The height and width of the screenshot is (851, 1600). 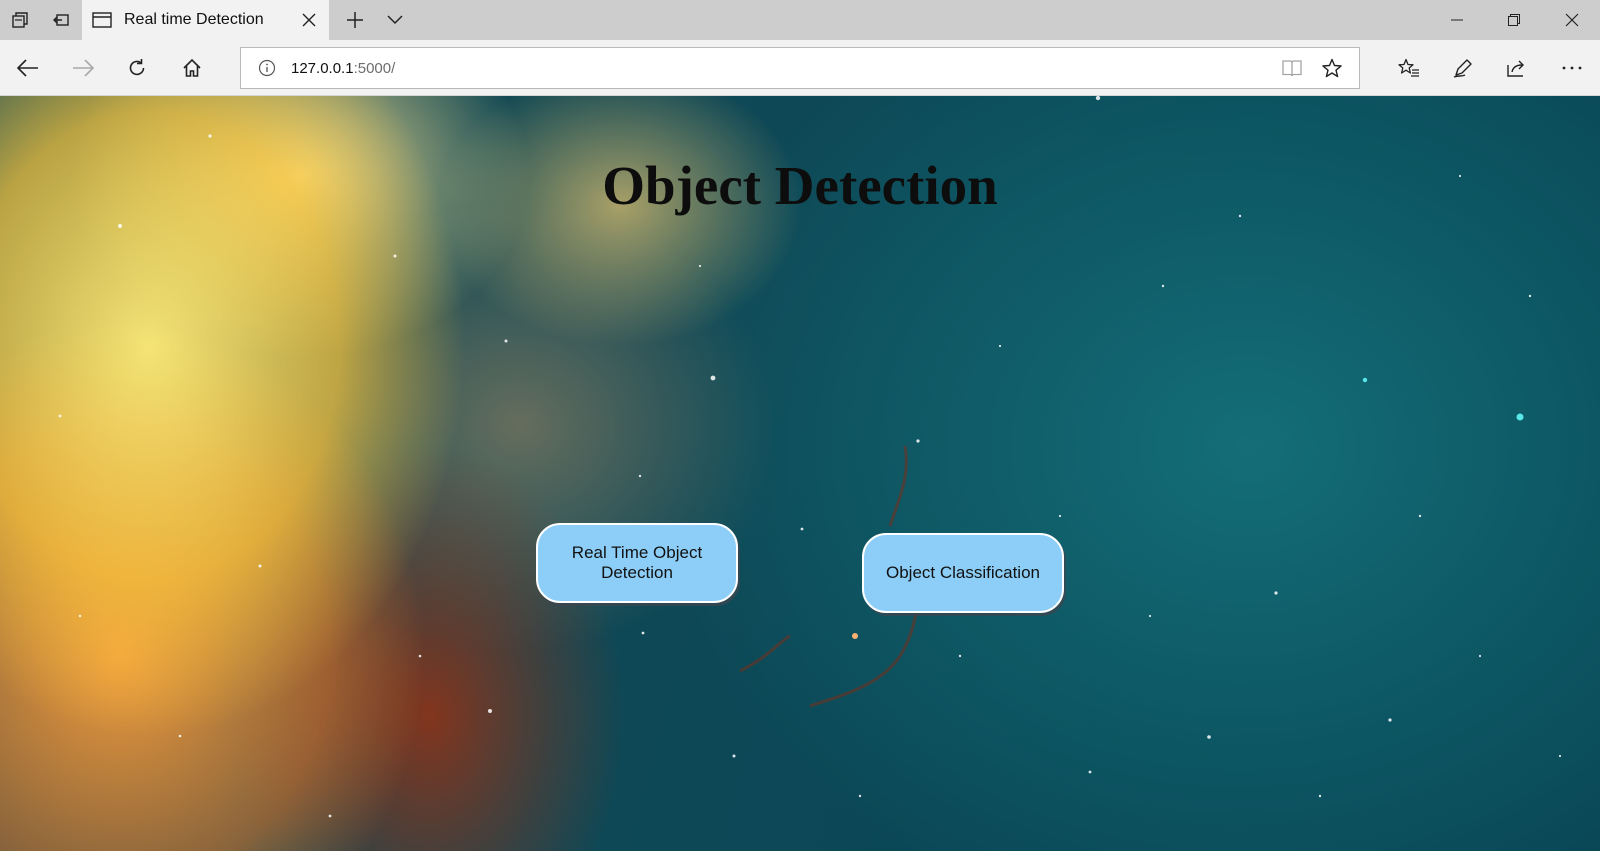 I want to click on close-window-icon, so click(x=1571, y=20).